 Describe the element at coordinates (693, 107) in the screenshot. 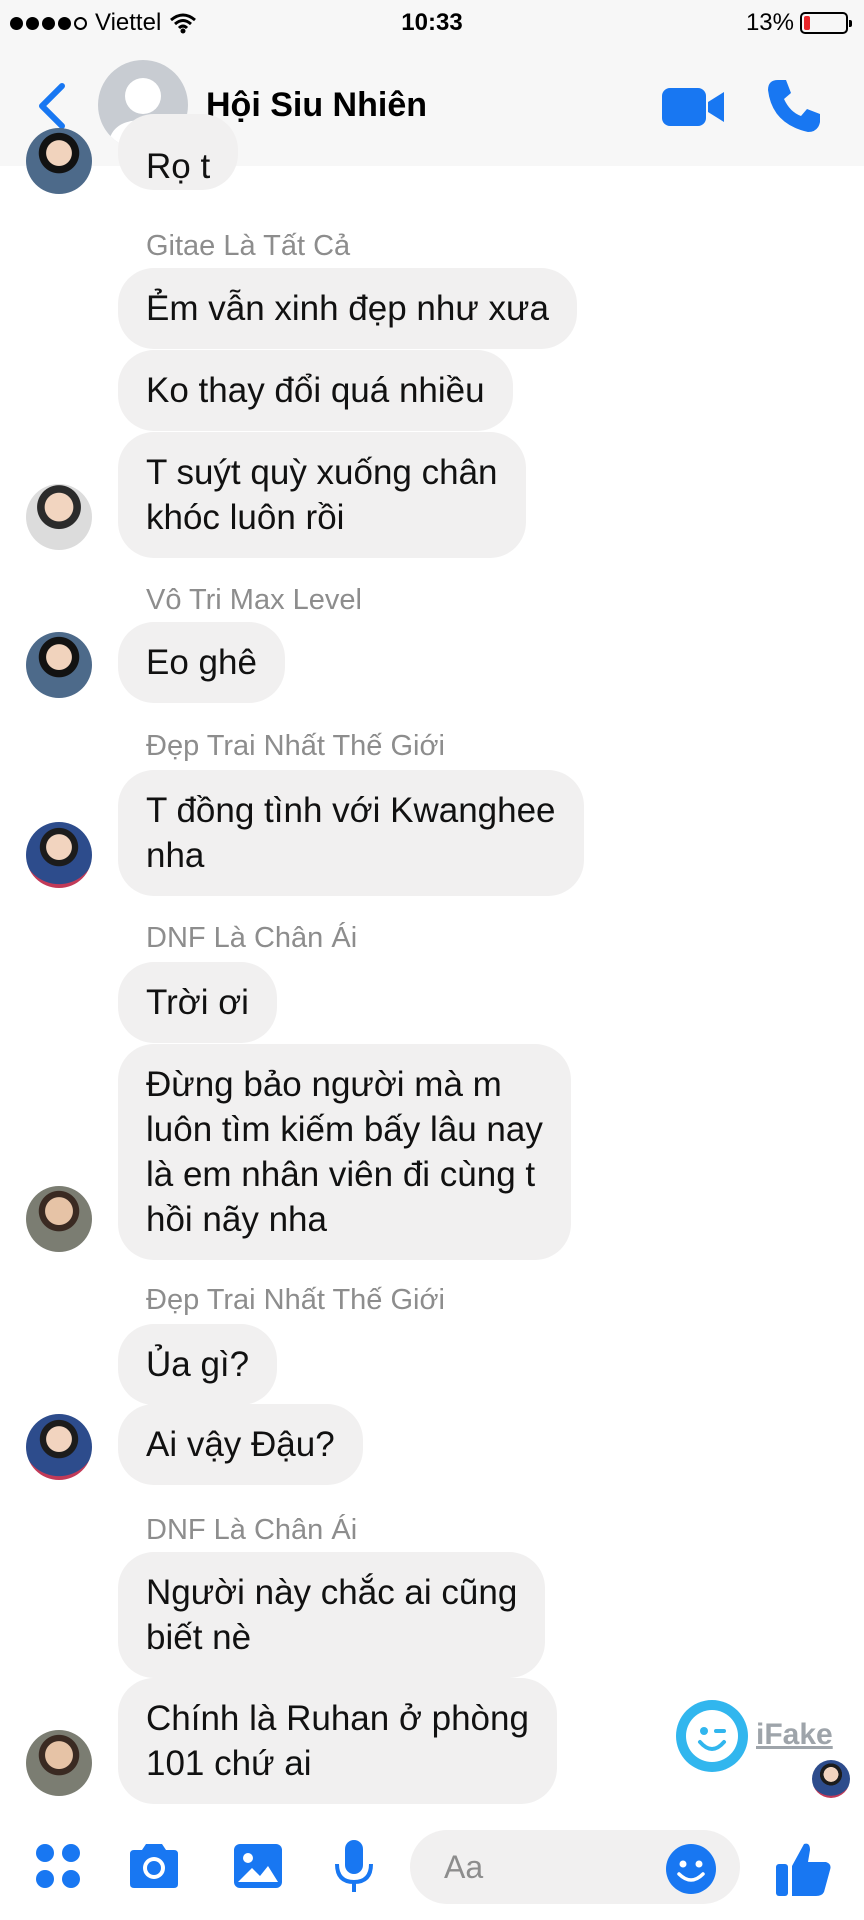

I see `video-call-icon` at that location.